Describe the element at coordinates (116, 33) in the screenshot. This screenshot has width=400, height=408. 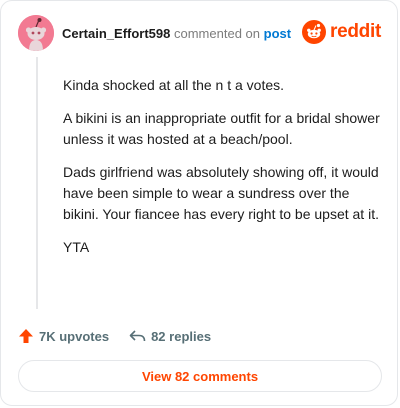
I see `username-link: Certain_Effort598` at that location.